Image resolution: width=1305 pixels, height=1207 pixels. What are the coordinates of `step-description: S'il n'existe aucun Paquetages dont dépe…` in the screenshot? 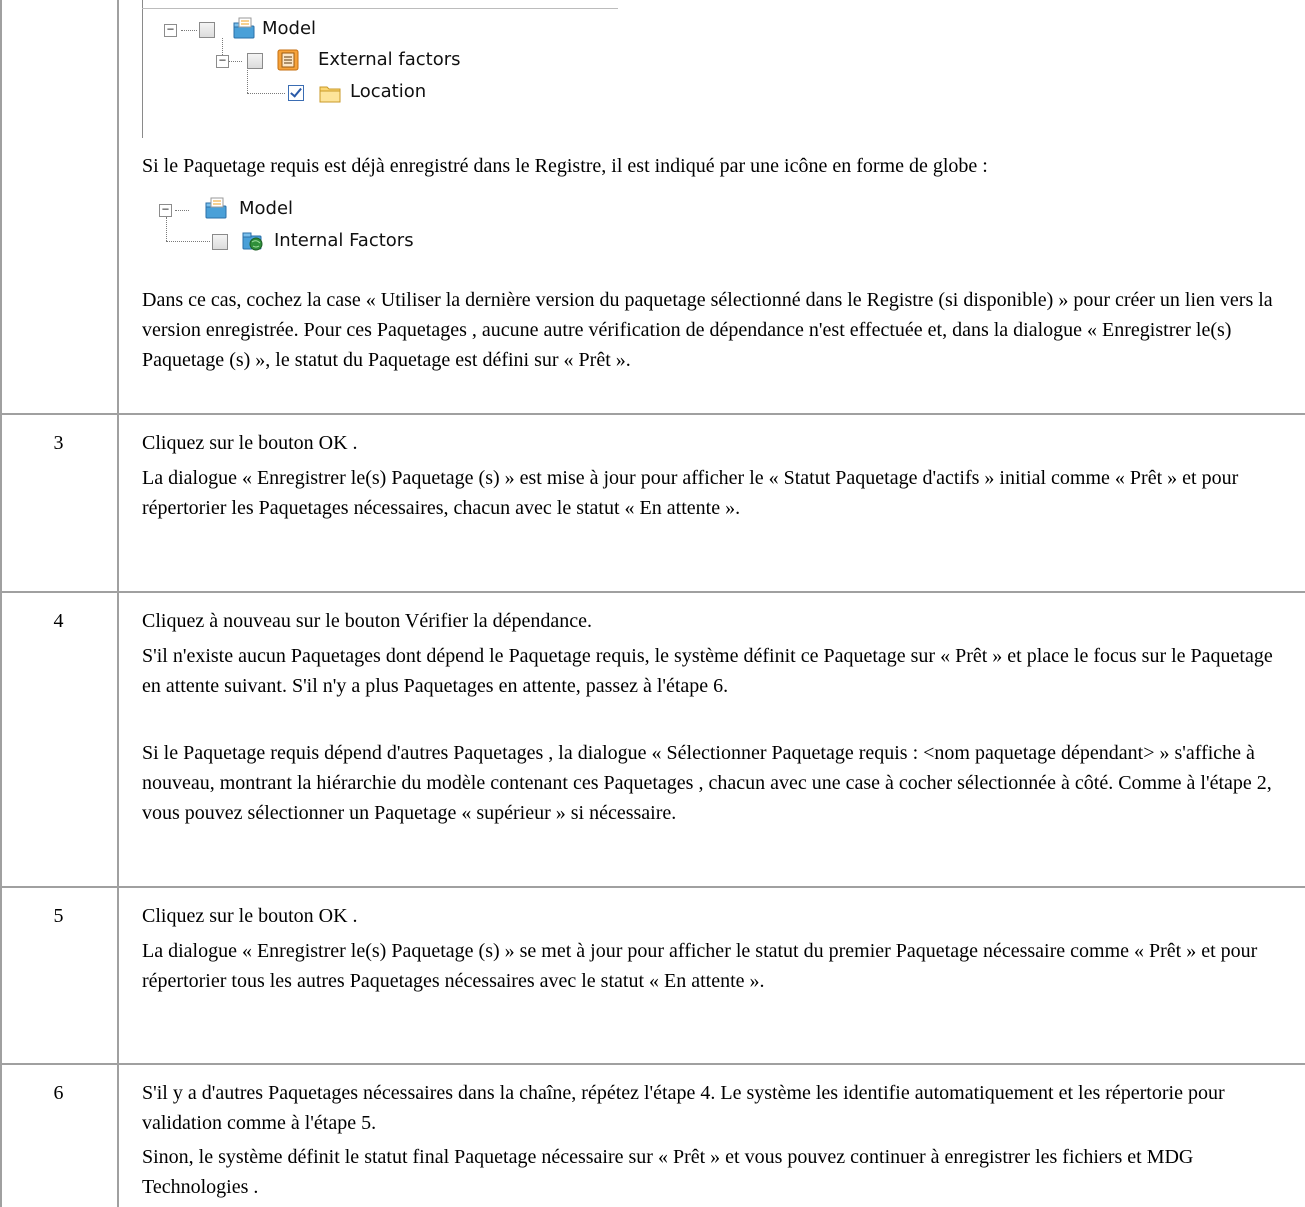 It's located at (707, 671).